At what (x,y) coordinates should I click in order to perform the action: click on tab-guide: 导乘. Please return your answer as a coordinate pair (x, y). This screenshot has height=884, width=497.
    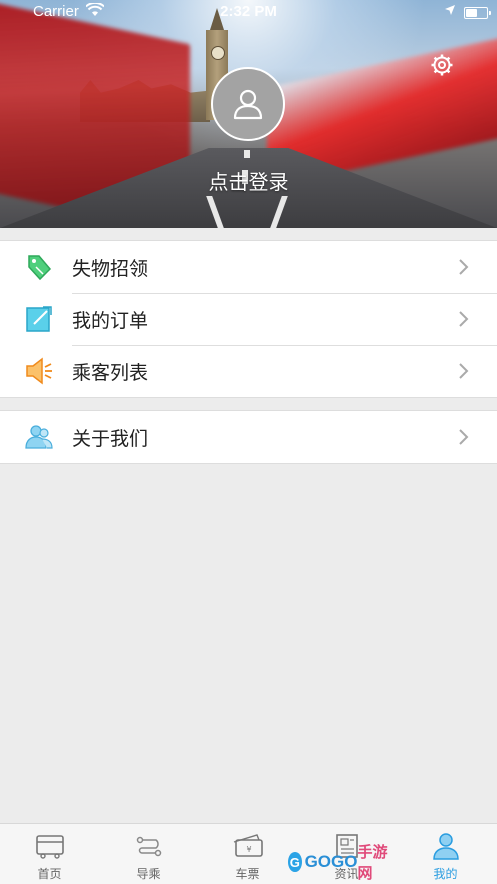
    Looking at the image, I should click on (148, 854).